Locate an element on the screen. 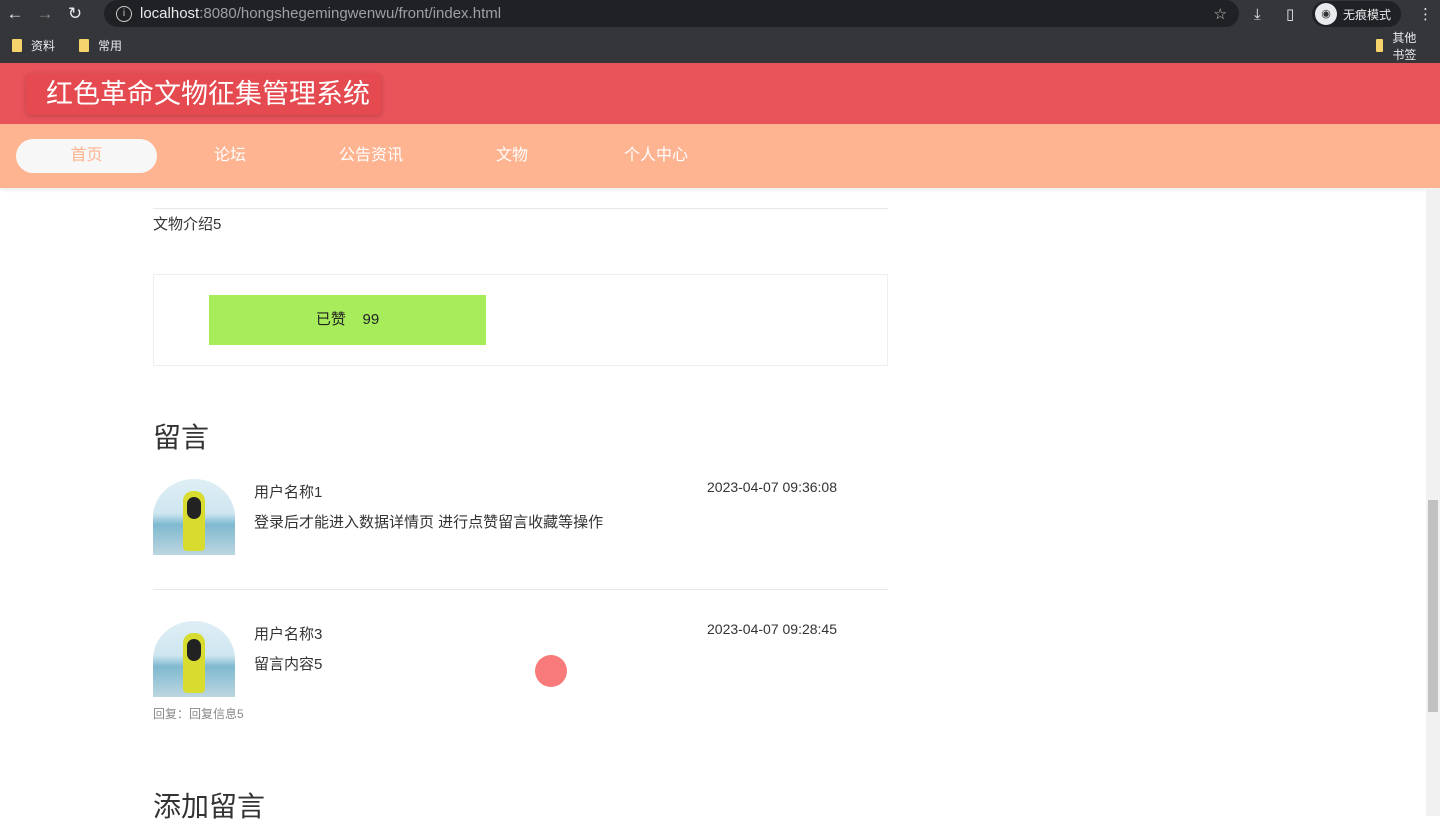 The width and height of the screenshot is (1440, 825). forward-icon: → is located at coordinates (45, 14).